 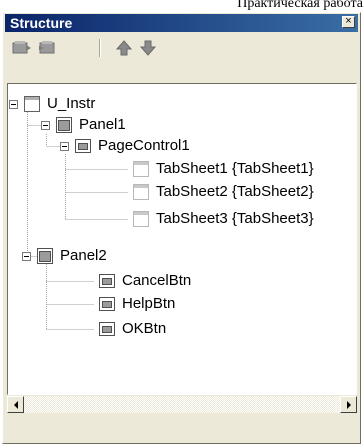 What do you see at coordinates (144, 328) in the screenshot?
I see `tree-node-label: OKBtn` at bounding box center [144, 328].